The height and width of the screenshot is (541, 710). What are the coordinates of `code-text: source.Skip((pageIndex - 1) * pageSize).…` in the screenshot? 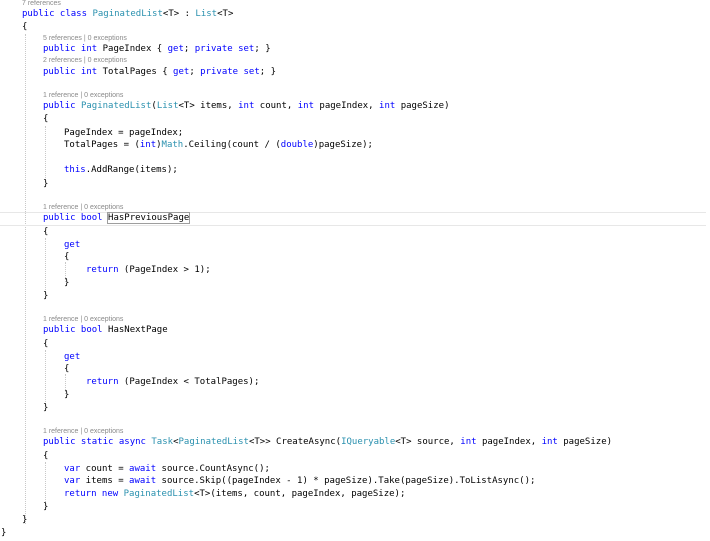 It's located at (346, 481).